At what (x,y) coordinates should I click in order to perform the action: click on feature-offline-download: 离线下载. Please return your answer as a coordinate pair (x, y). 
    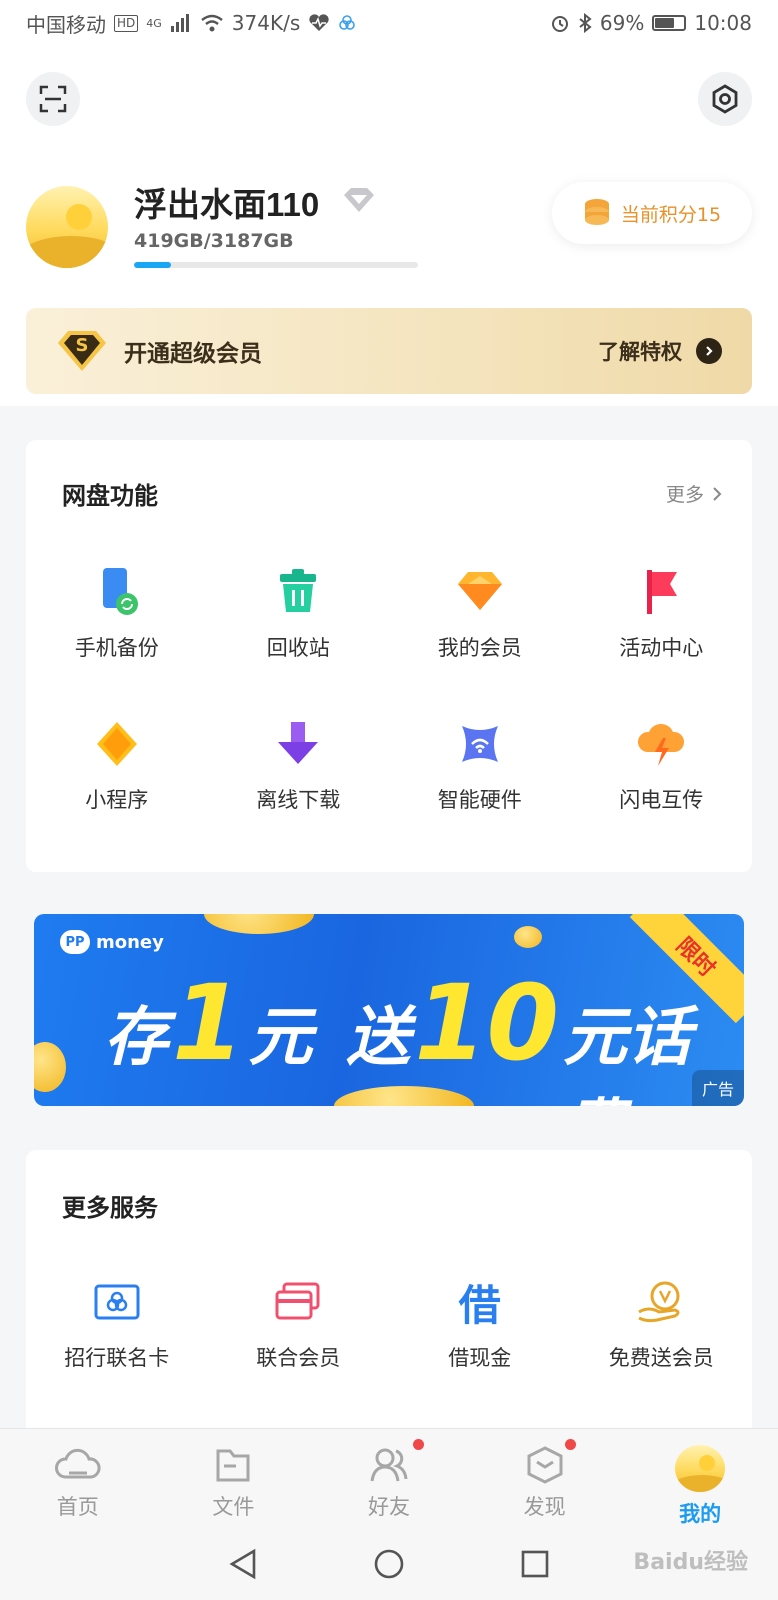
    Looking at the image, I should click on (299, 794).